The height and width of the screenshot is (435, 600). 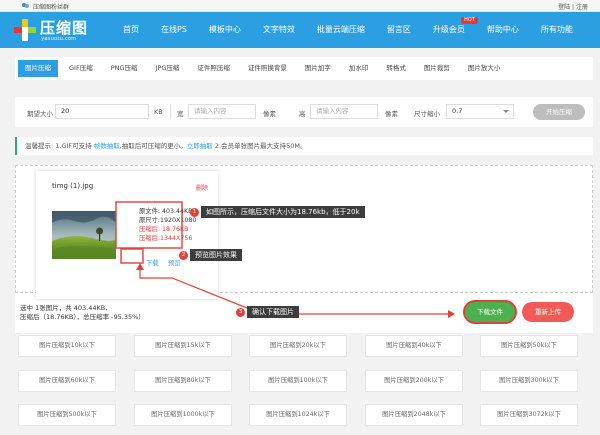 What do you see at coordinates (183, 255) in the screenshot?
I see `annotation-badge-2: 2` at bounding box center [183, 255].